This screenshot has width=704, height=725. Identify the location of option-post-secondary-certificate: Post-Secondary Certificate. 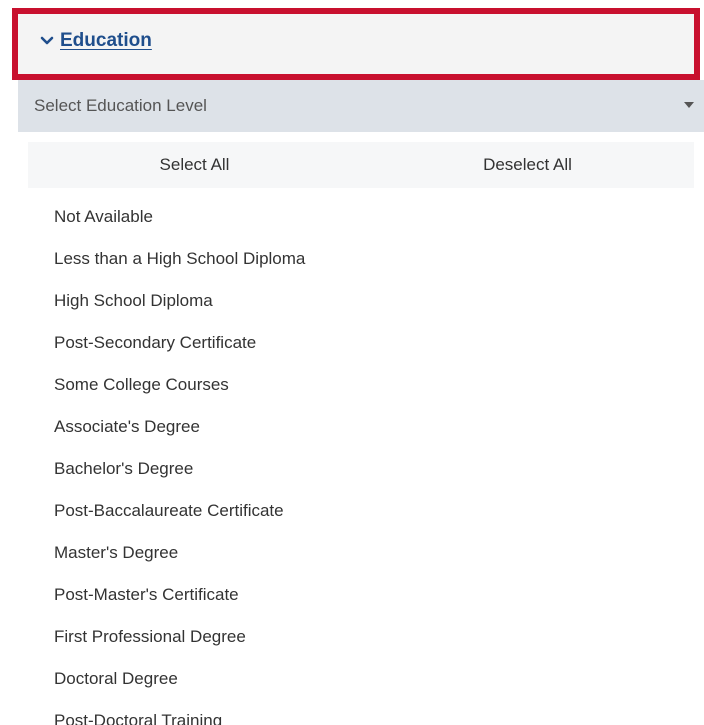
(179, 343).